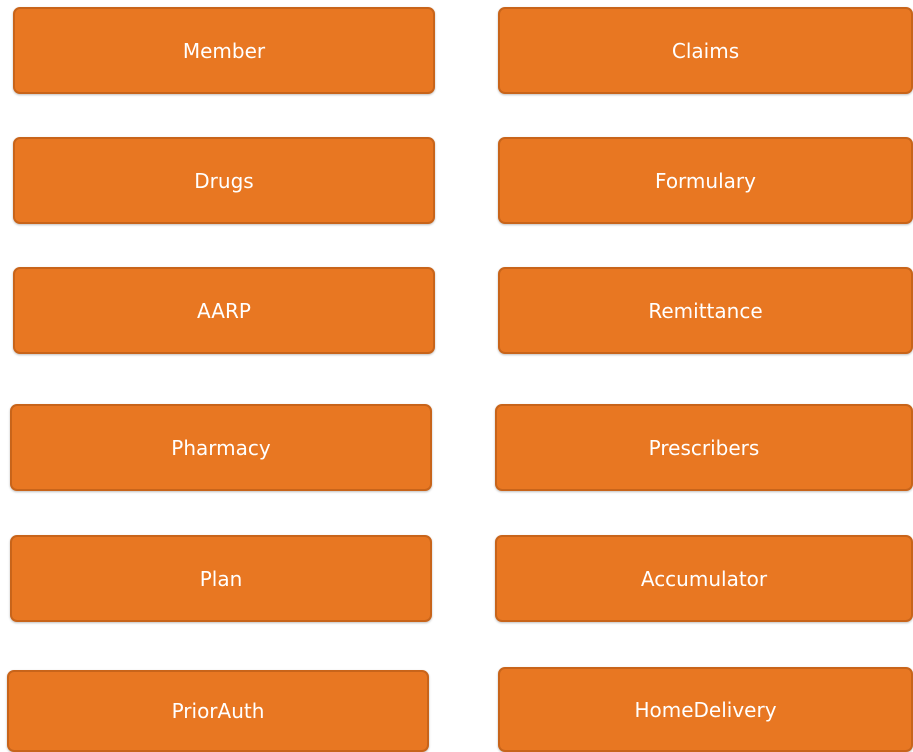 Image resolution: width=913 pixels, height=752 pixels. I want to click on claims-button: Claims, so click(705, 50).